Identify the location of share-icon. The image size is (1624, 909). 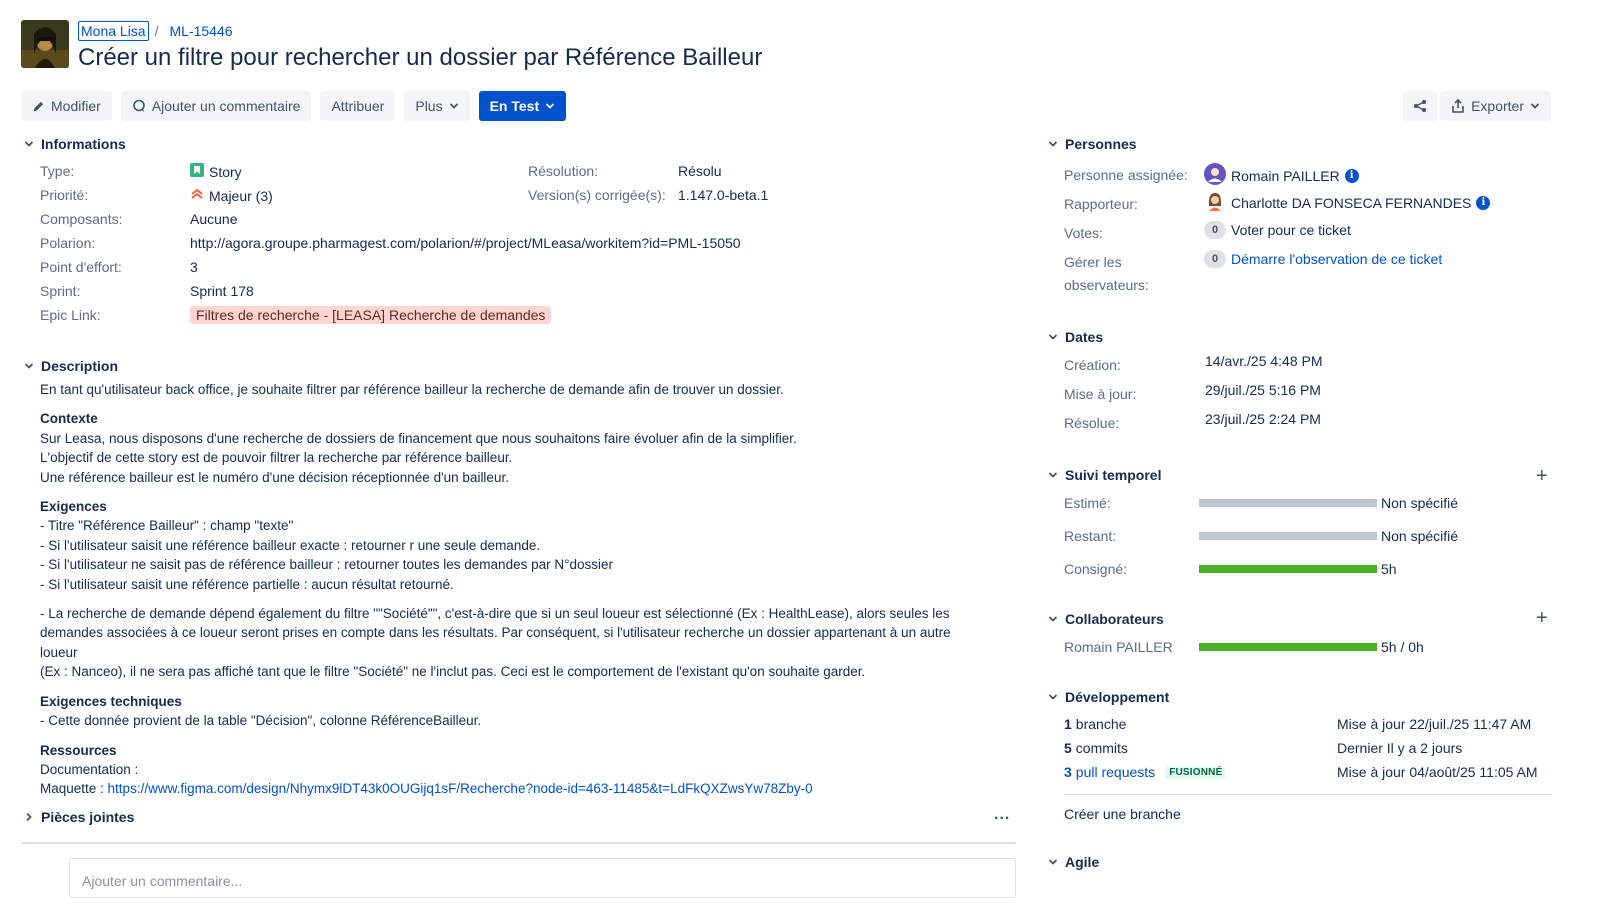
(1420, 106).